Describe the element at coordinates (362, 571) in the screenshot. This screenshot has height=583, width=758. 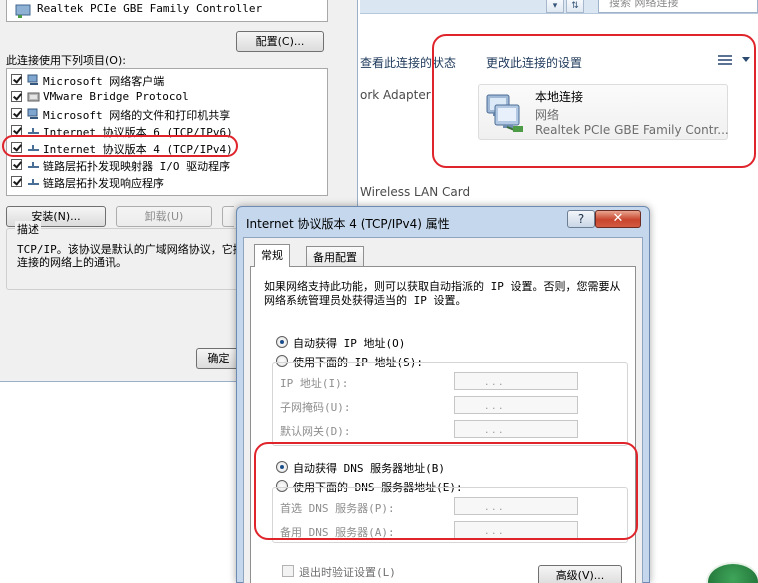
I see `validate-on-exit-checkbox: 退出时验证设置(L)` at that location.